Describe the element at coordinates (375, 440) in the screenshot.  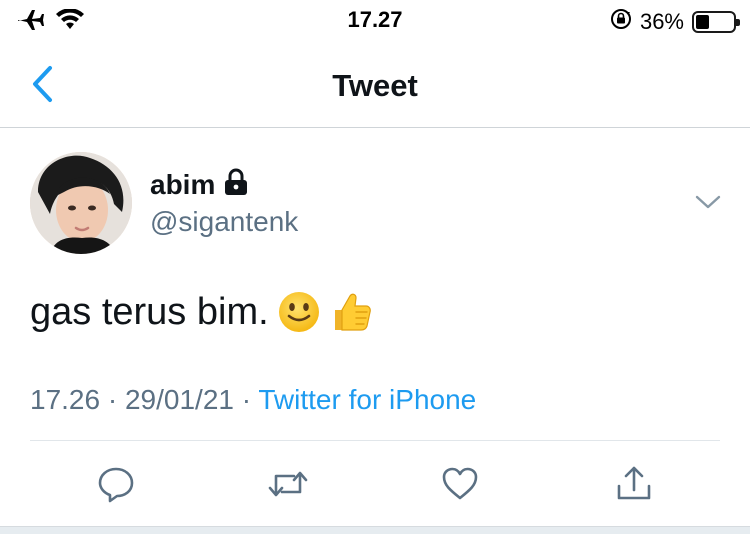
I see `divider` at that location.